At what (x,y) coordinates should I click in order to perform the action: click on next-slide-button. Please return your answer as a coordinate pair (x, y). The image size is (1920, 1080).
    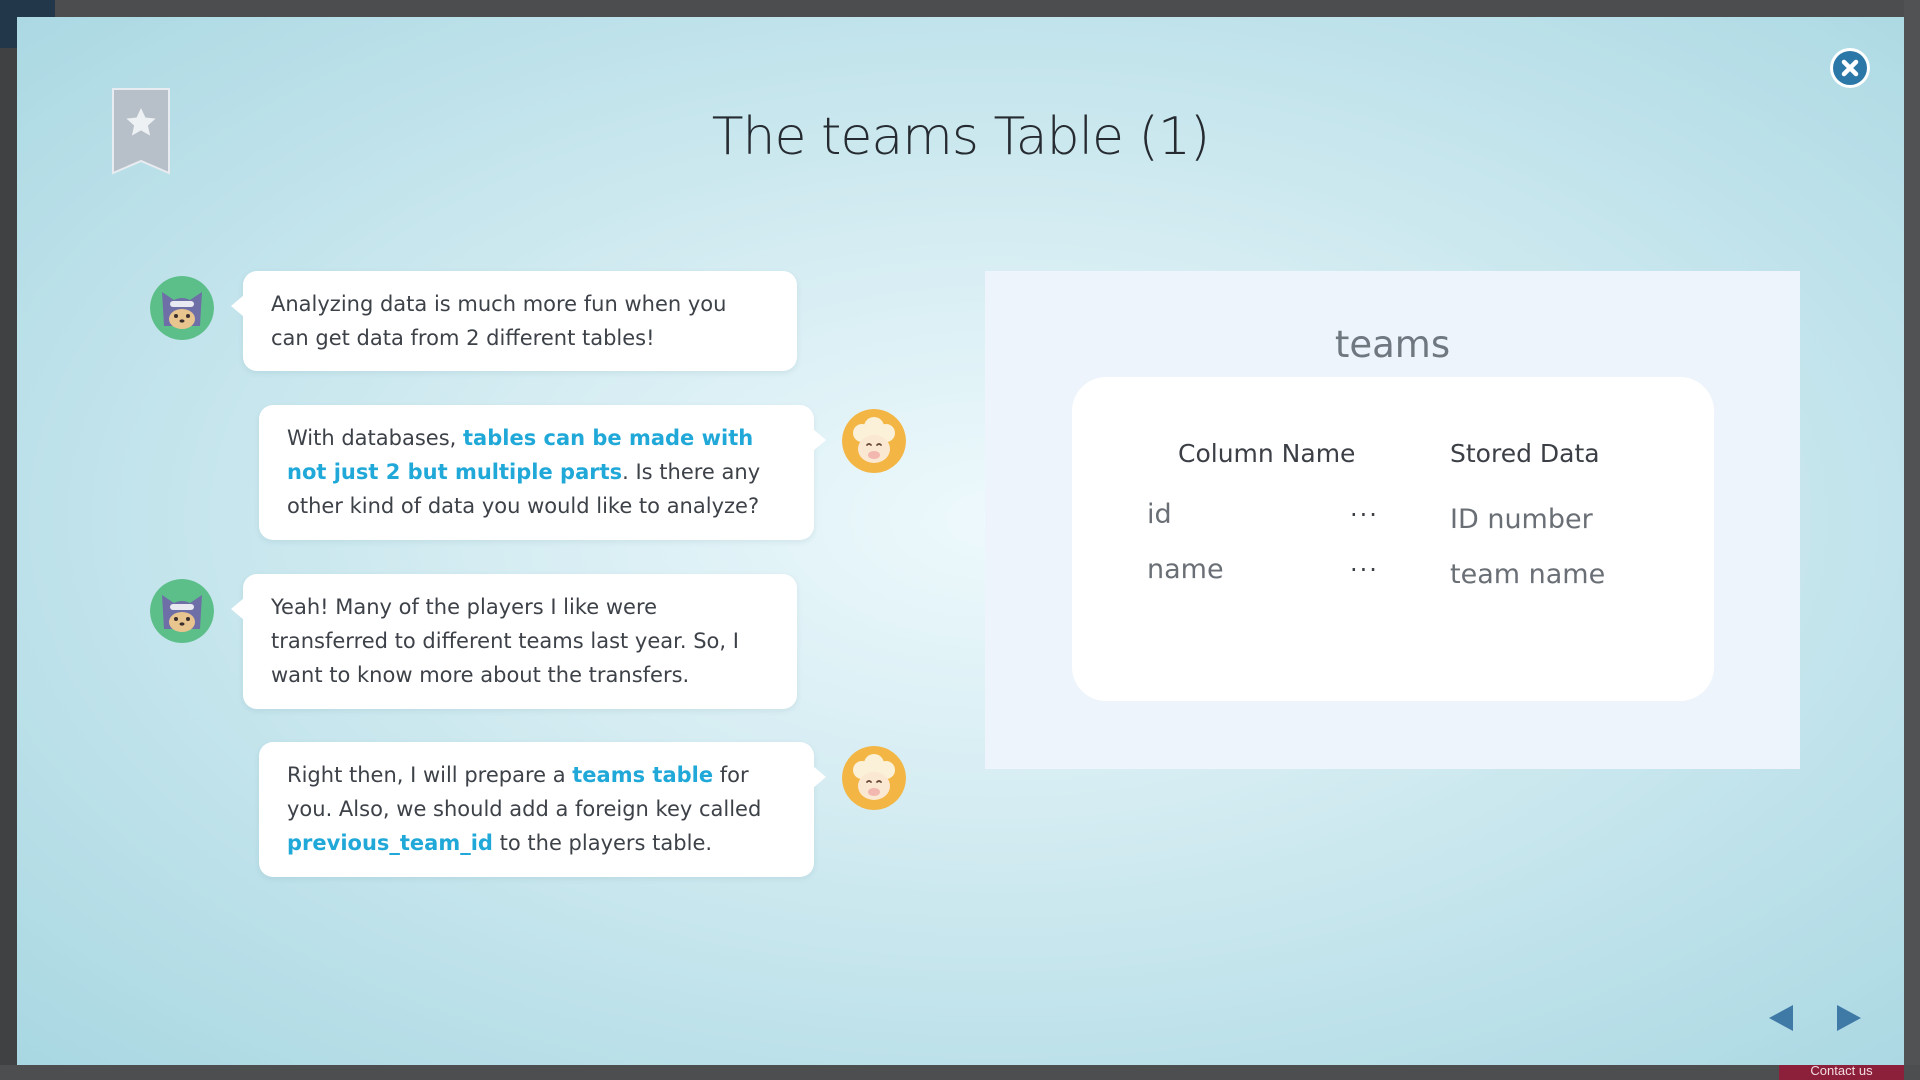
    Looking at the image, I should click on (1849, 1020).